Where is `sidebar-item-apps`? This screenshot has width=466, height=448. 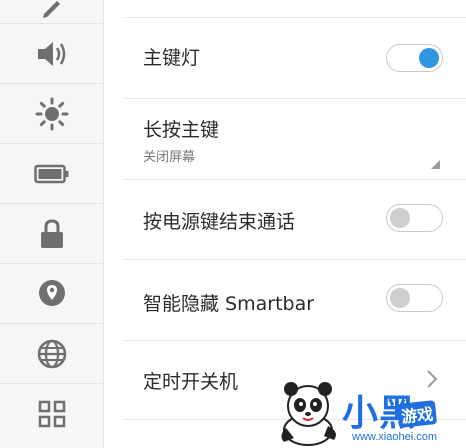
sidebar-item-apps is located at coordinates (51, 414).